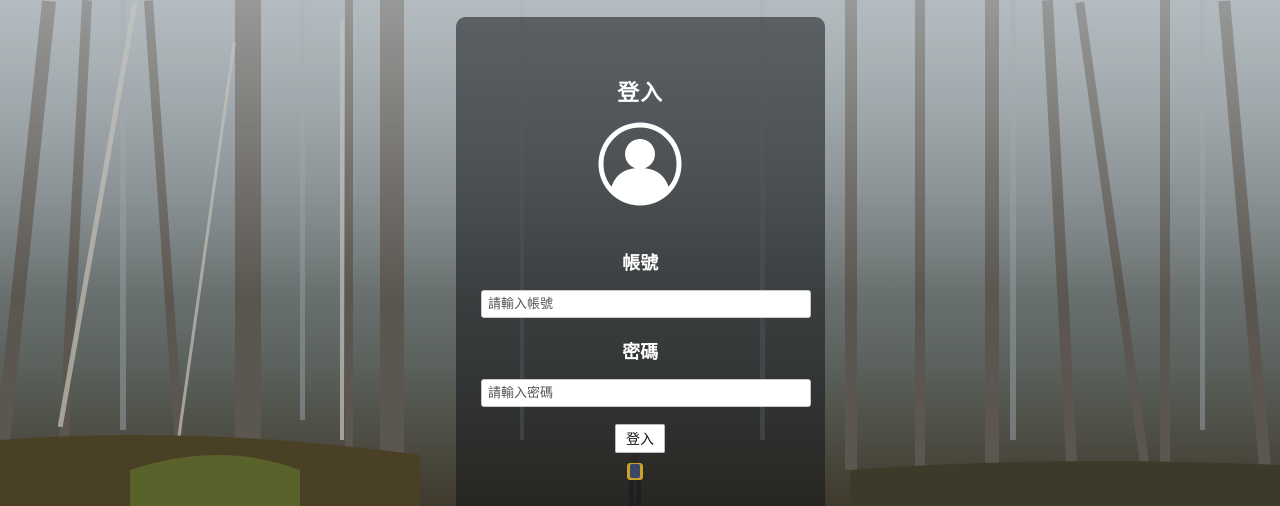 The height and width of the screenshot is (506, 1280). What do you see at coordinates (646, 304) in the screenshot?
I see `account-input` at bounding box center [646, 304].